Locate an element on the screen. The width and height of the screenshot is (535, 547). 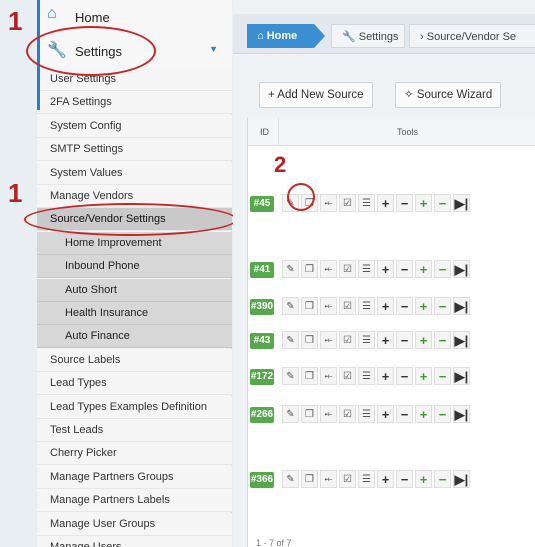
row-id-badge: #390 is located at coordinates (262, 307).